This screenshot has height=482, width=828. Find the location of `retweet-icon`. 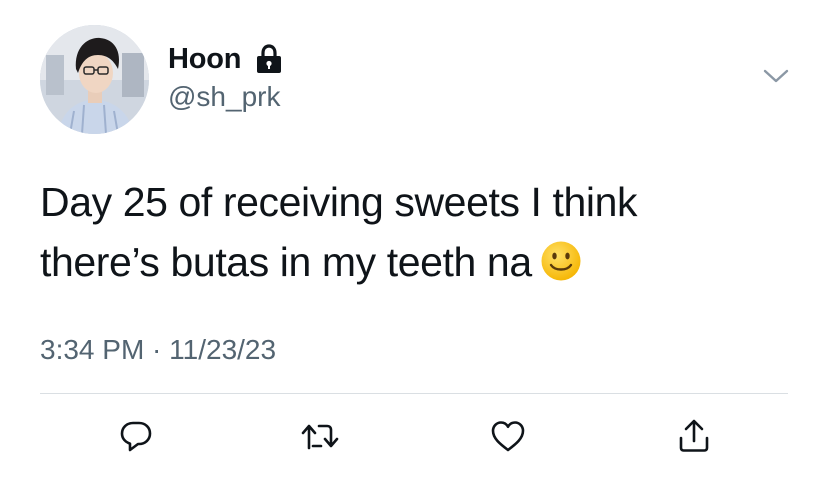

retweet-icon is located at coordinates (320, 437).